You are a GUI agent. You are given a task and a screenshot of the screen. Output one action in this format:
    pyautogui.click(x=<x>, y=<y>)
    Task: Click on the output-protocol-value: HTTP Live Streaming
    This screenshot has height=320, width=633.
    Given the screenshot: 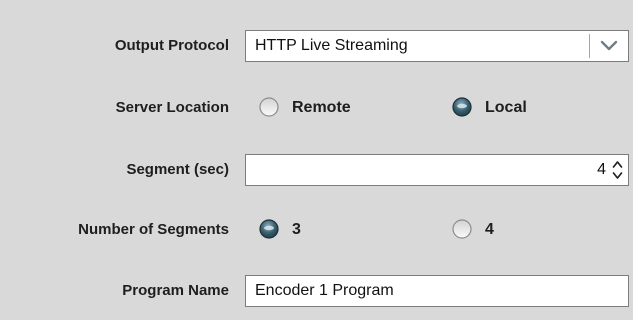 What is the action you would take?
    pyautogui.click(x=331, y=45)
    